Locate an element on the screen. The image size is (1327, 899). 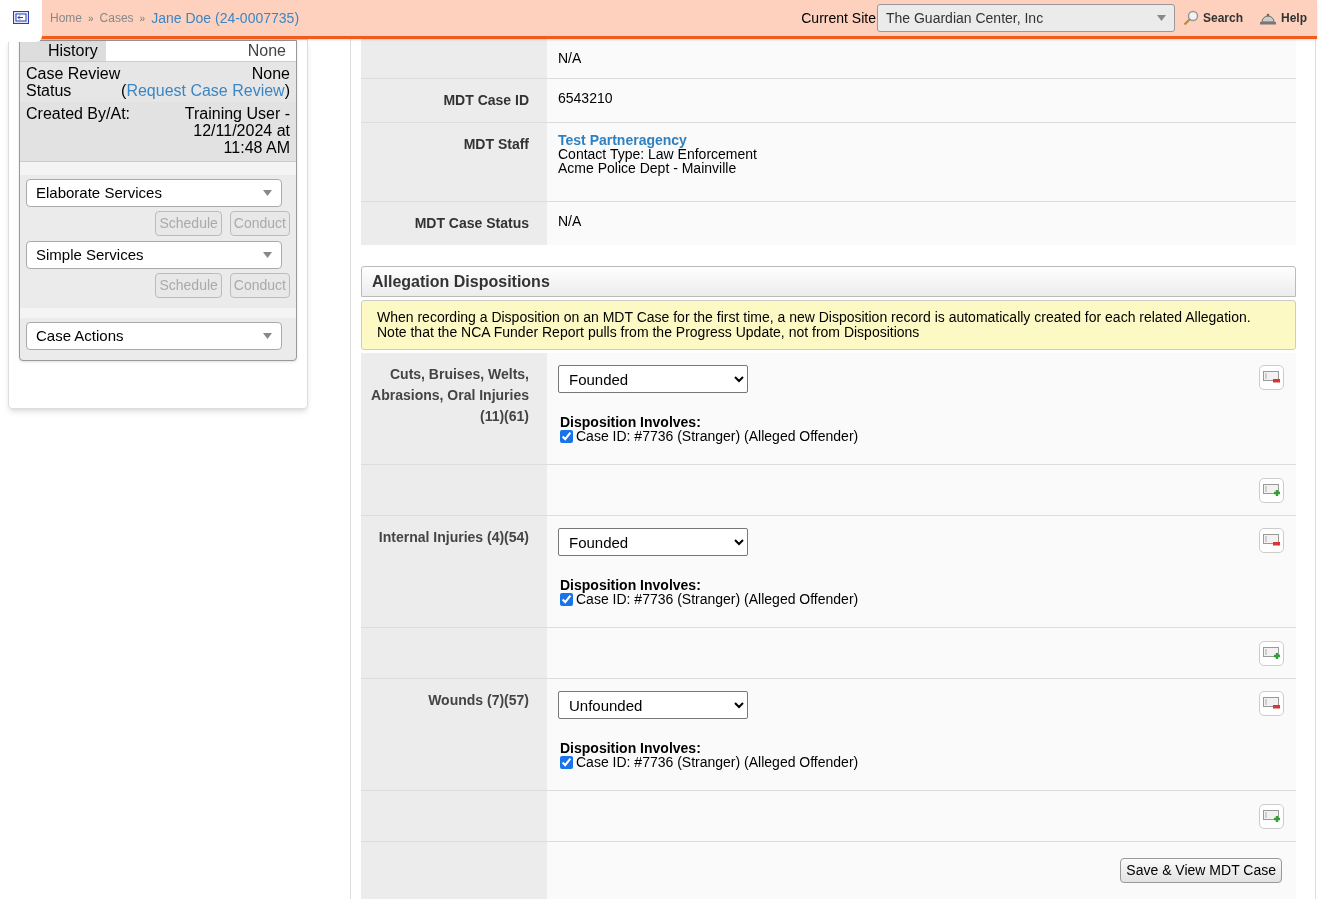
disposition-select: Unfounded is located at coordinates (653, 705).